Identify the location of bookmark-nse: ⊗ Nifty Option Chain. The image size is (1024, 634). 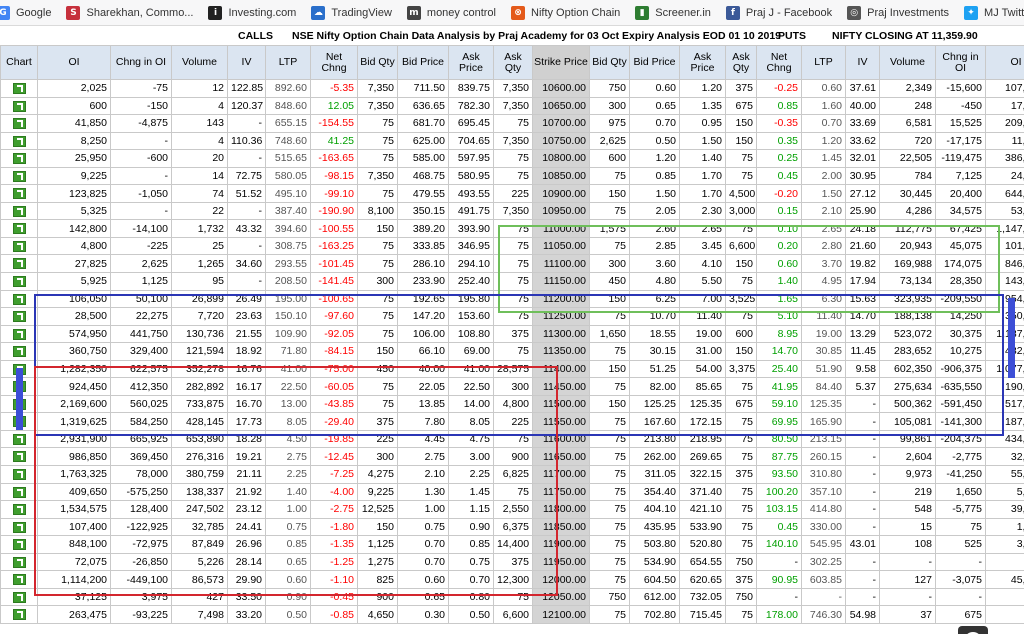
(565, 12).